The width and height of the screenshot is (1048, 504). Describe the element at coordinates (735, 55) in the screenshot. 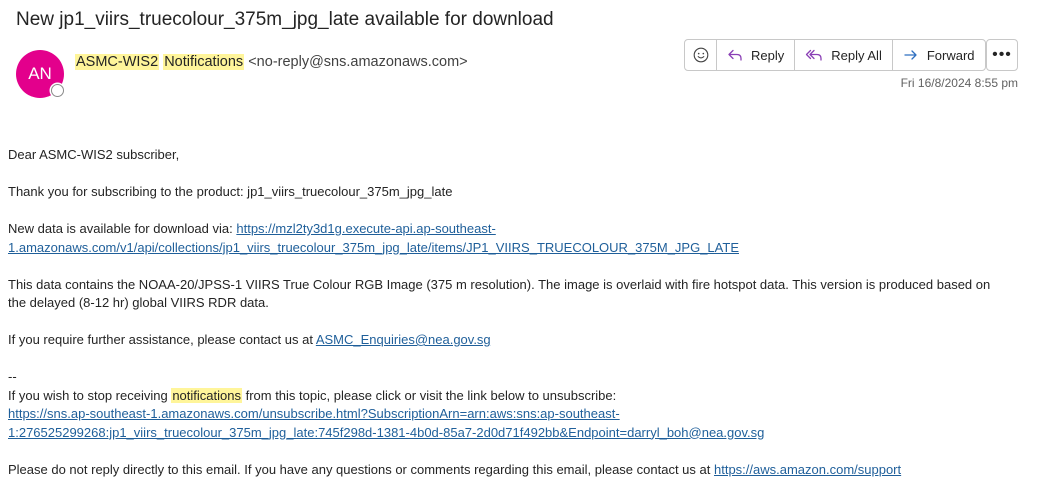

I see `reply-icon` at that location.